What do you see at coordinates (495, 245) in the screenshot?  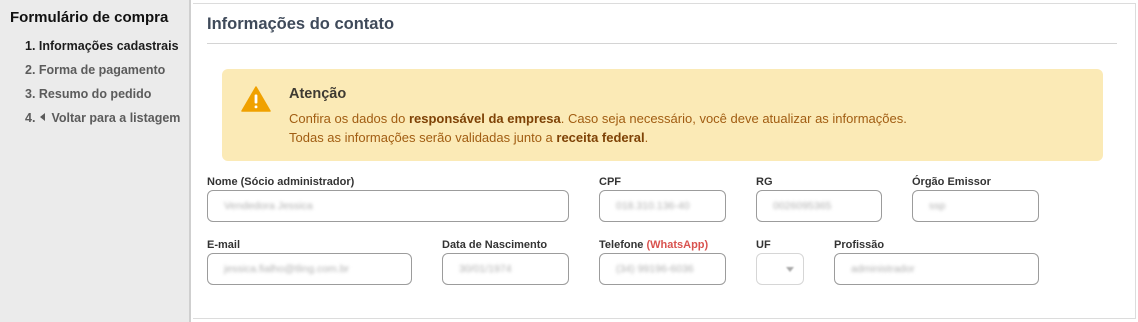 I see `data-nascimento-label: Data de Nascimento` at bounding box center [495, 245].